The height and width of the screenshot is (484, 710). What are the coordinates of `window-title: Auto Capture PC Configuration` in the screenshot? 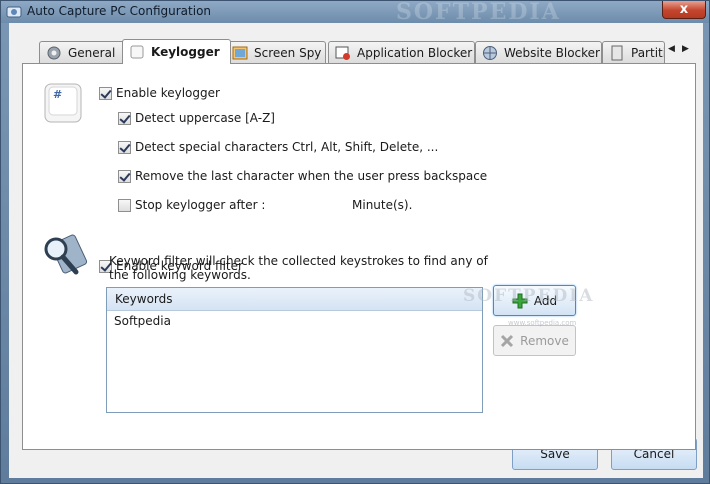 It's located at (119, 11).